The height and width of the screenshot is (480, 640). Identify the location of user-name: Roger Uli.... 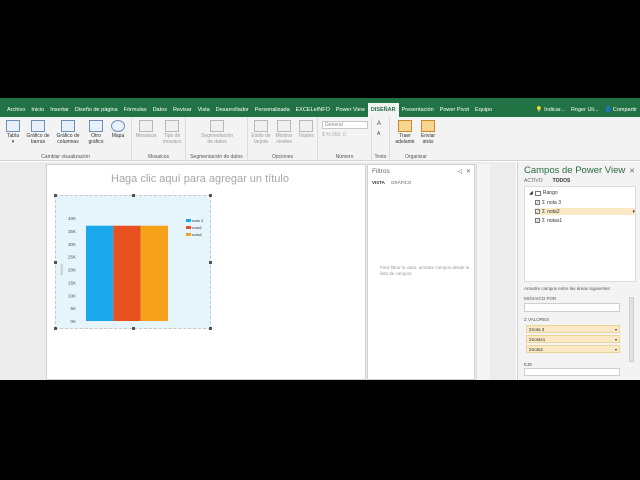
(585, 110).